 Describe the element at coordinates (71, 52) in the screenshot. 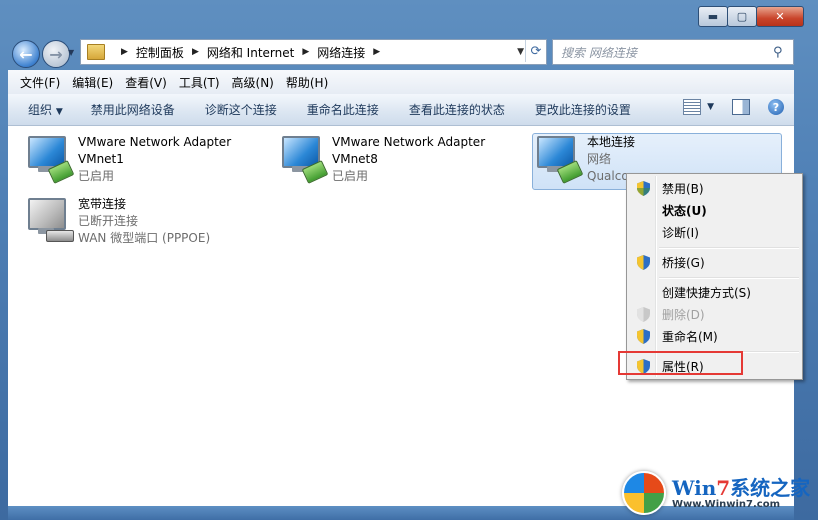

I see `recent-pages-dropdown: ▼` at that location.